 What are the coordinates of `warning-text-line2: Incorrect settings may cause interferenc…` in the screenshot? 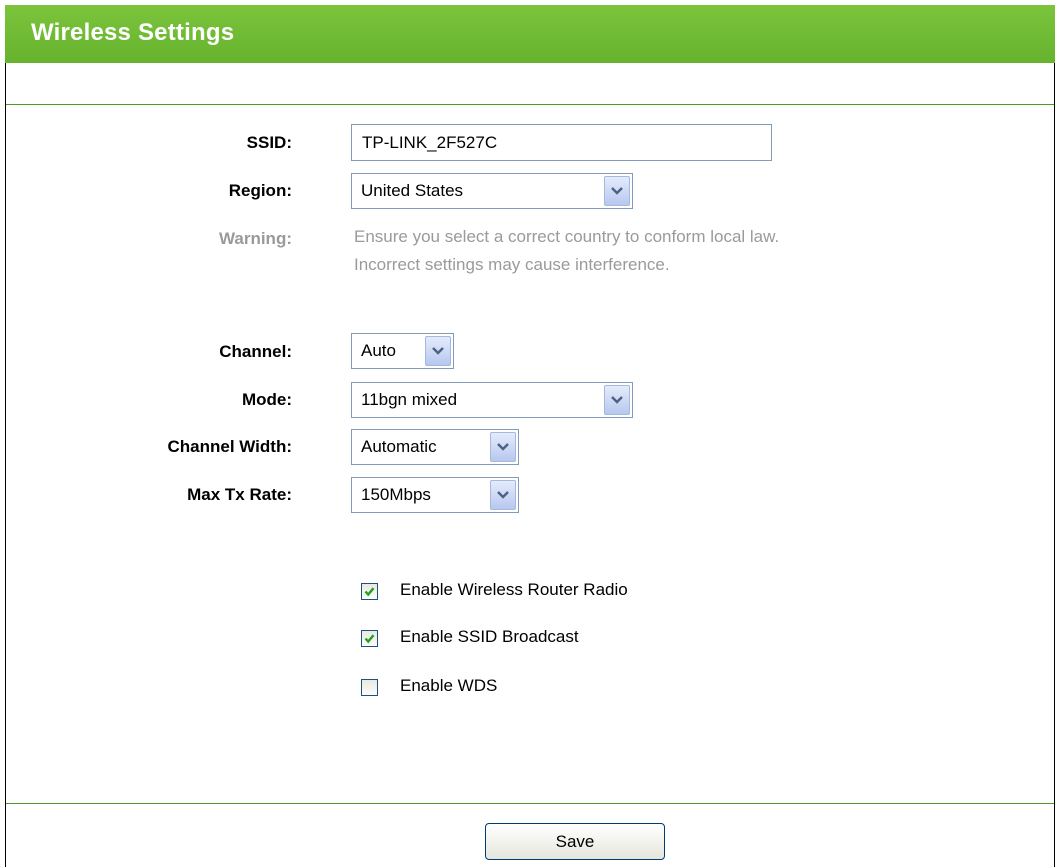 It's located at (512, 264).